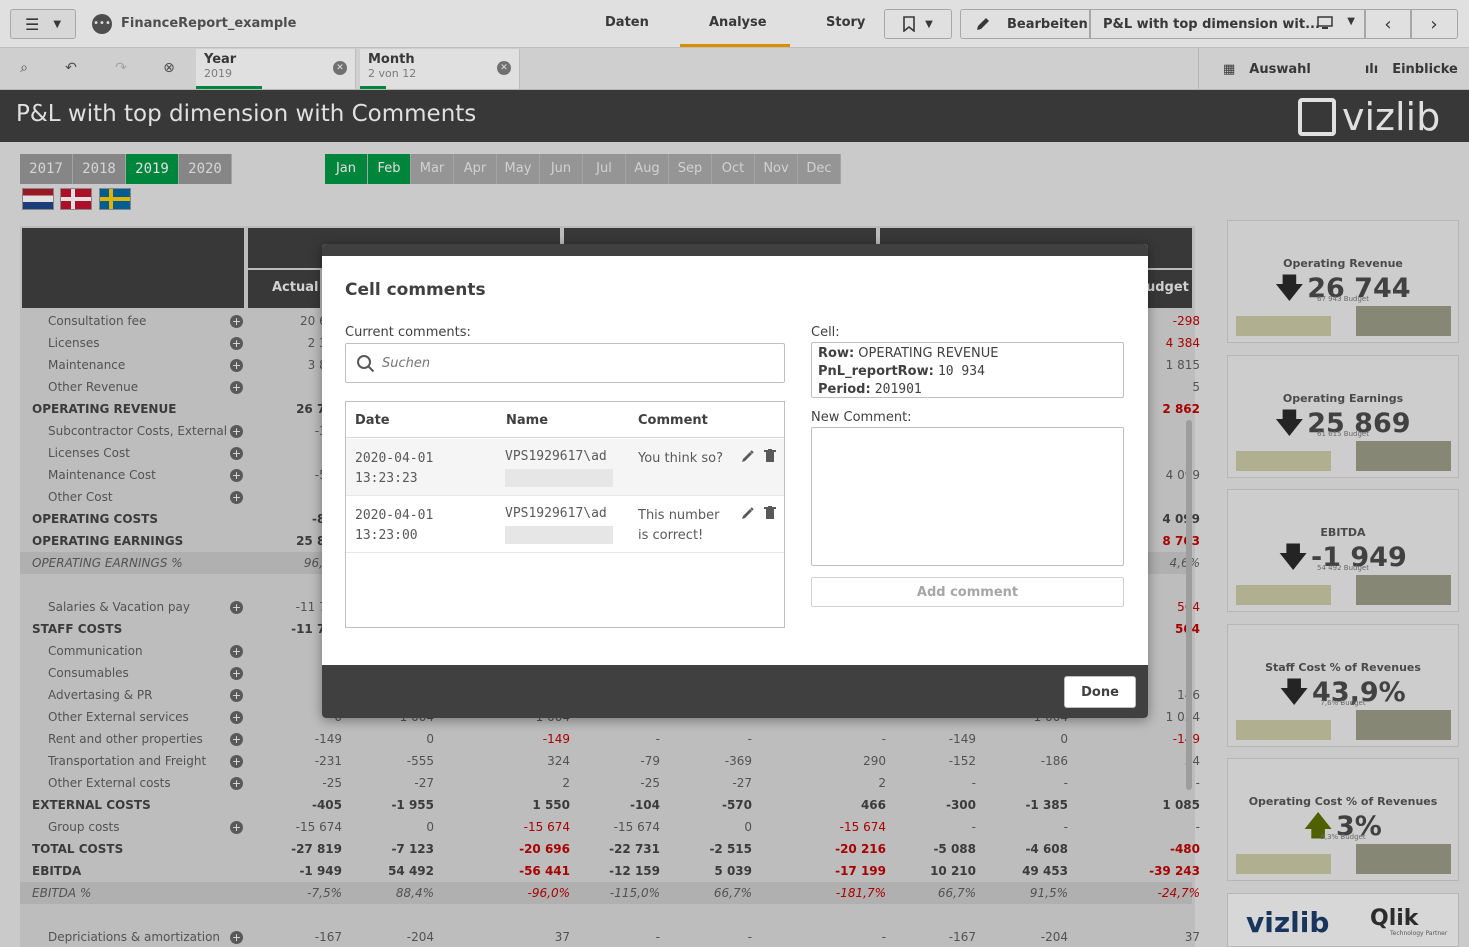 The height and width of the screenshot is (947, 1469). Describe the element at coordinates (928, 353) in the screenshot. I see `row-value: OPERATING REVENUE` at that location.